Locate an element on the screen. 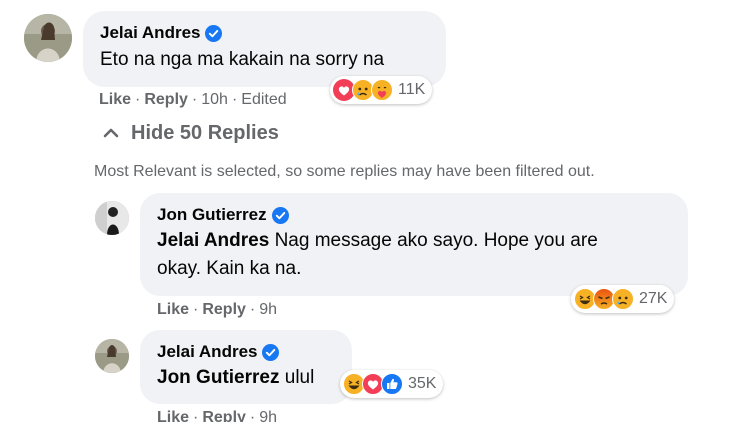 This screenshot has width=747, height=422. comment-actions: Like · Reply · 10h · Edited is located at coordinates (193, 100).